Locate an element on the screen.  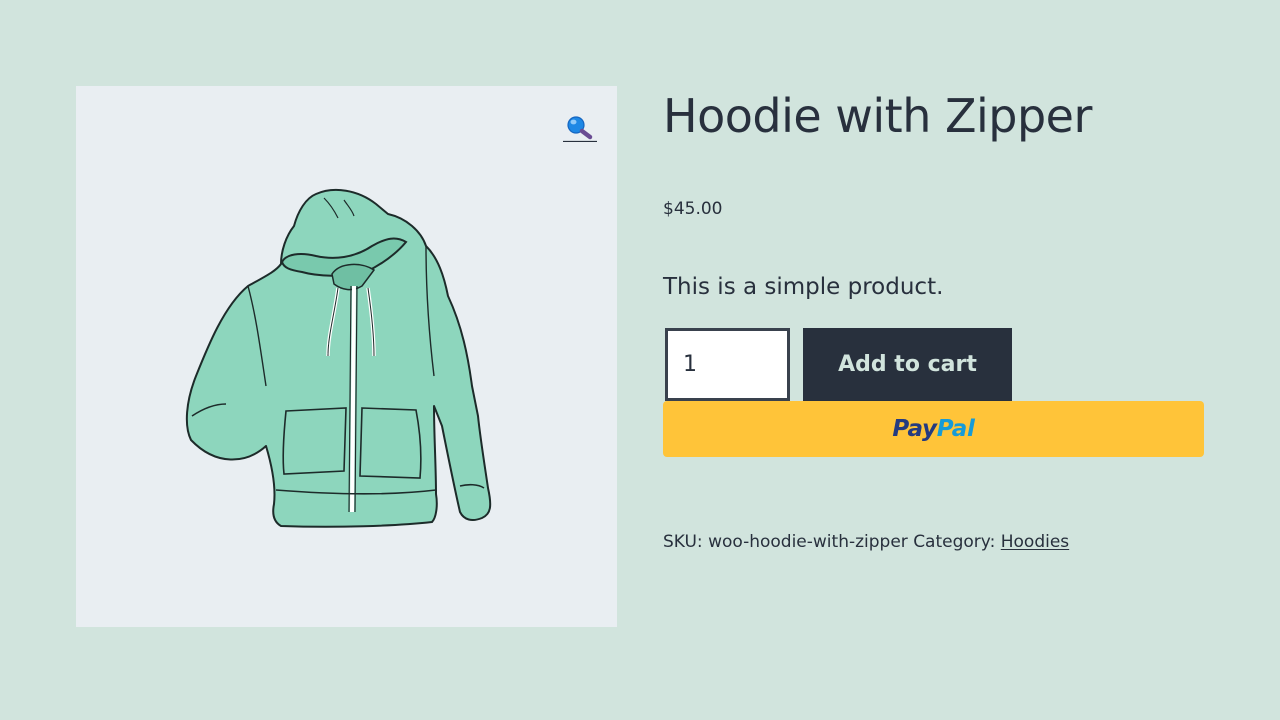
product-short-description: This is a simple product. is located at coordinates (803, 287).